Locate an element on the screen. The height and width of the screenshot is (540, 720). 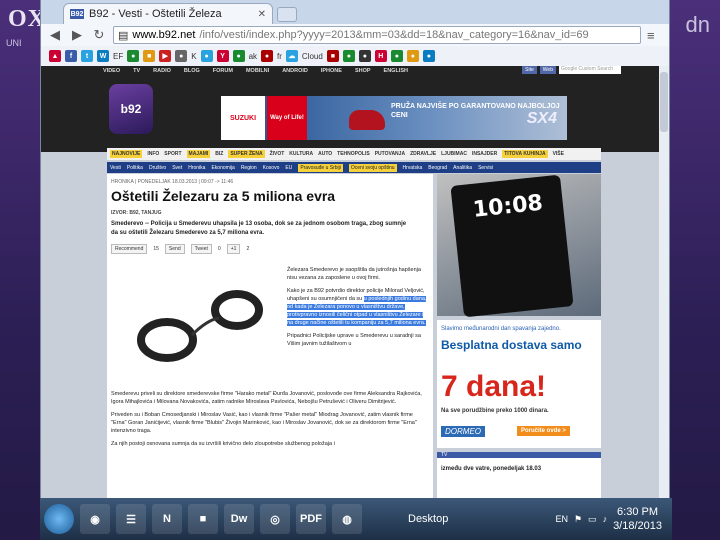
category-item: INFO is located at coordinates (153, 154).